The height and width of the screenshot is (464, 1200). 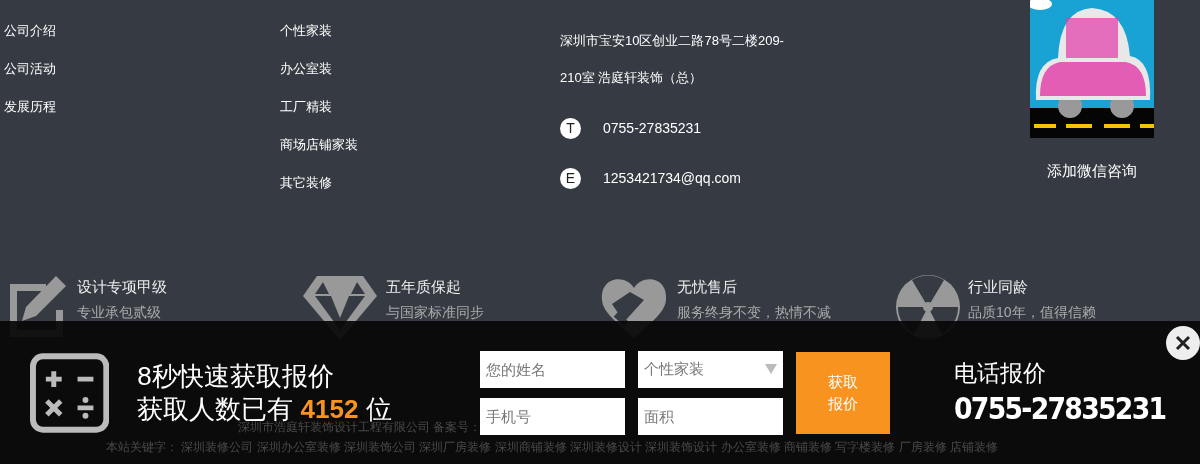 What do you see at coordinates (420, 182) in the screenshot?
I see `footer-link: 其它装修` at bounding box center [420, 182].